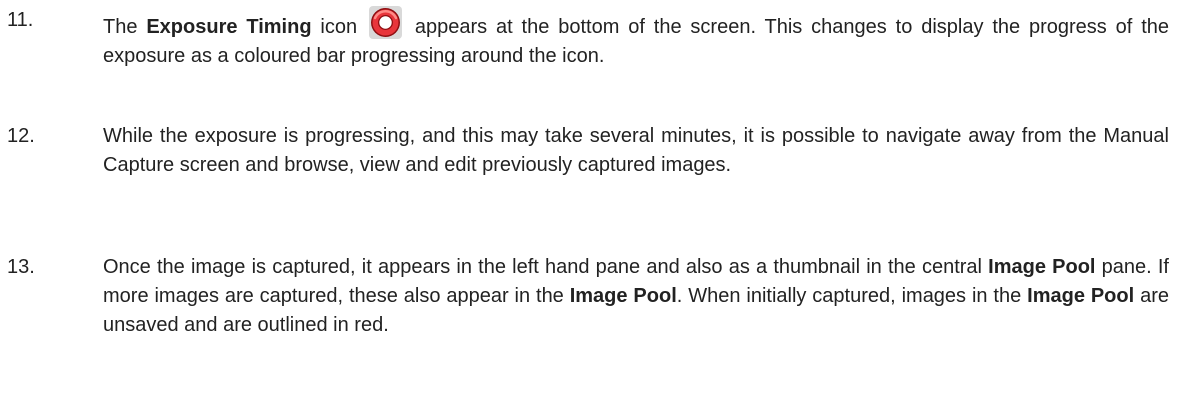 Image resolution: width=1179 pixels, height=409 pixels. Describe the element at coordinates (20, 20) in the screenshot. I see `item-number: 11.` at that location.